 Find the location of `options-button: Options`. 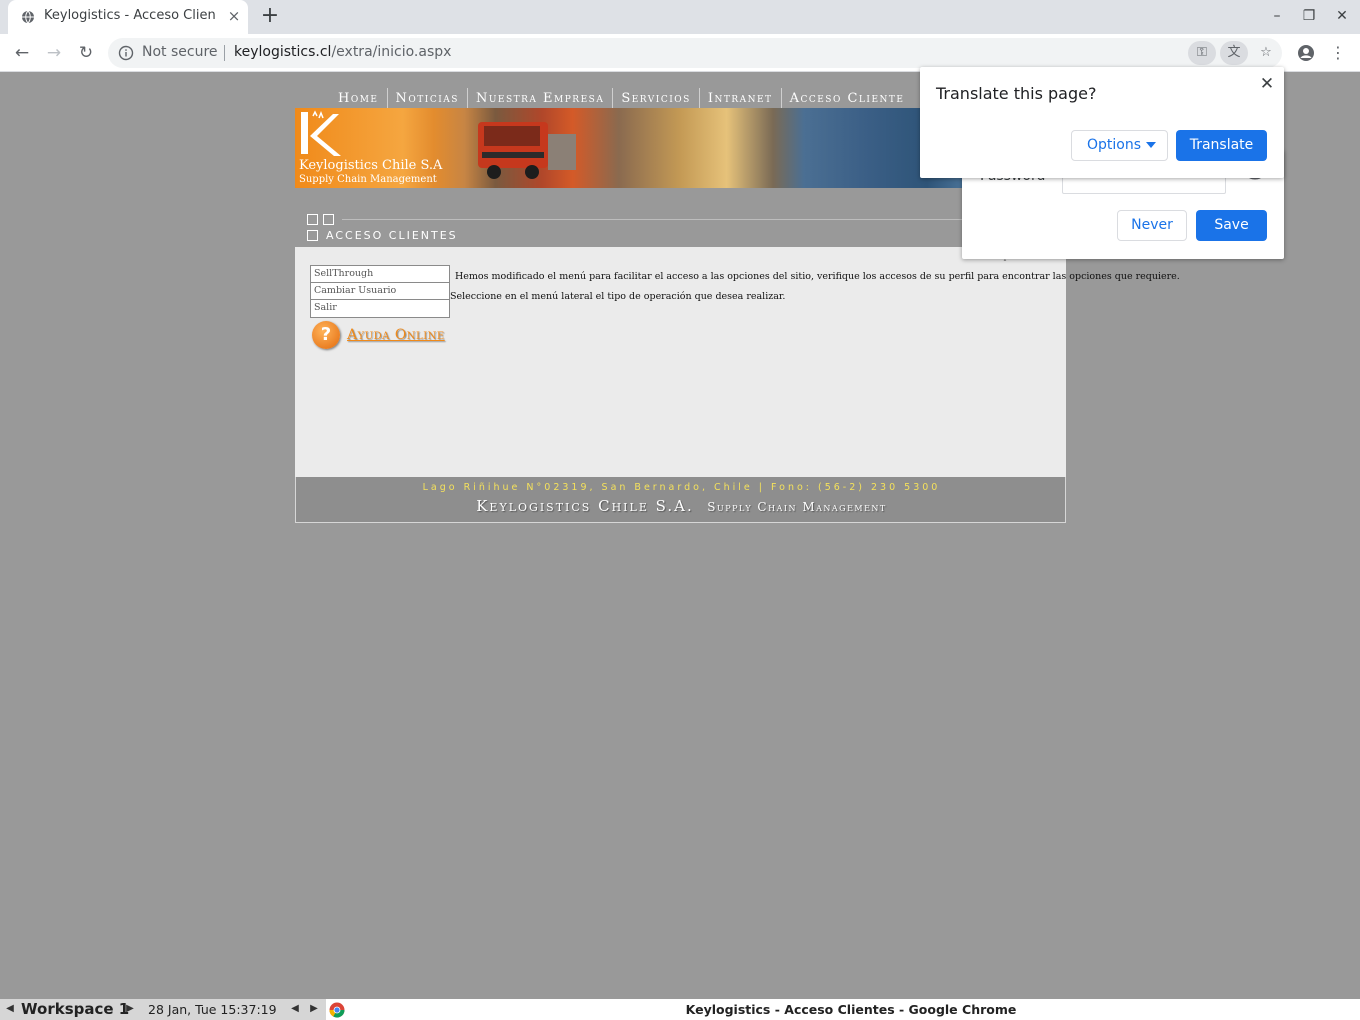

options-button: Options is located at coordinates (1119, 145).